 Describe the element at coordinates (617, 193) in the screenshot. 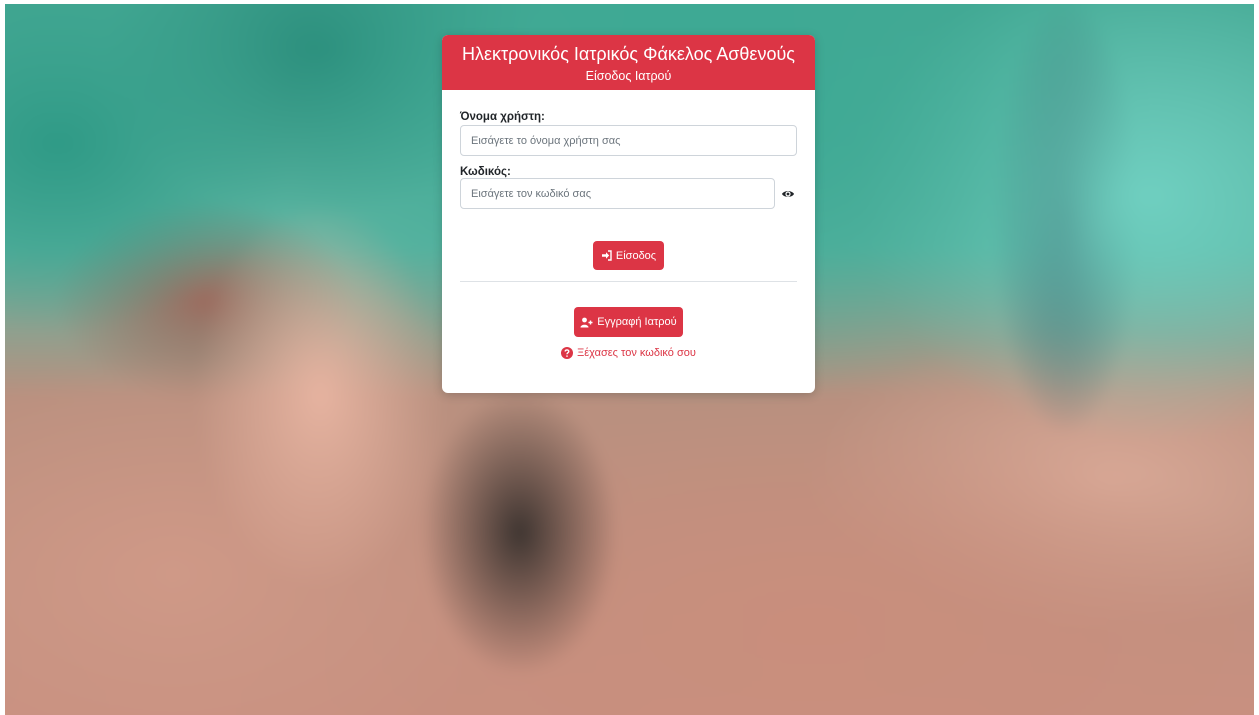

I see `password-input` at that location.